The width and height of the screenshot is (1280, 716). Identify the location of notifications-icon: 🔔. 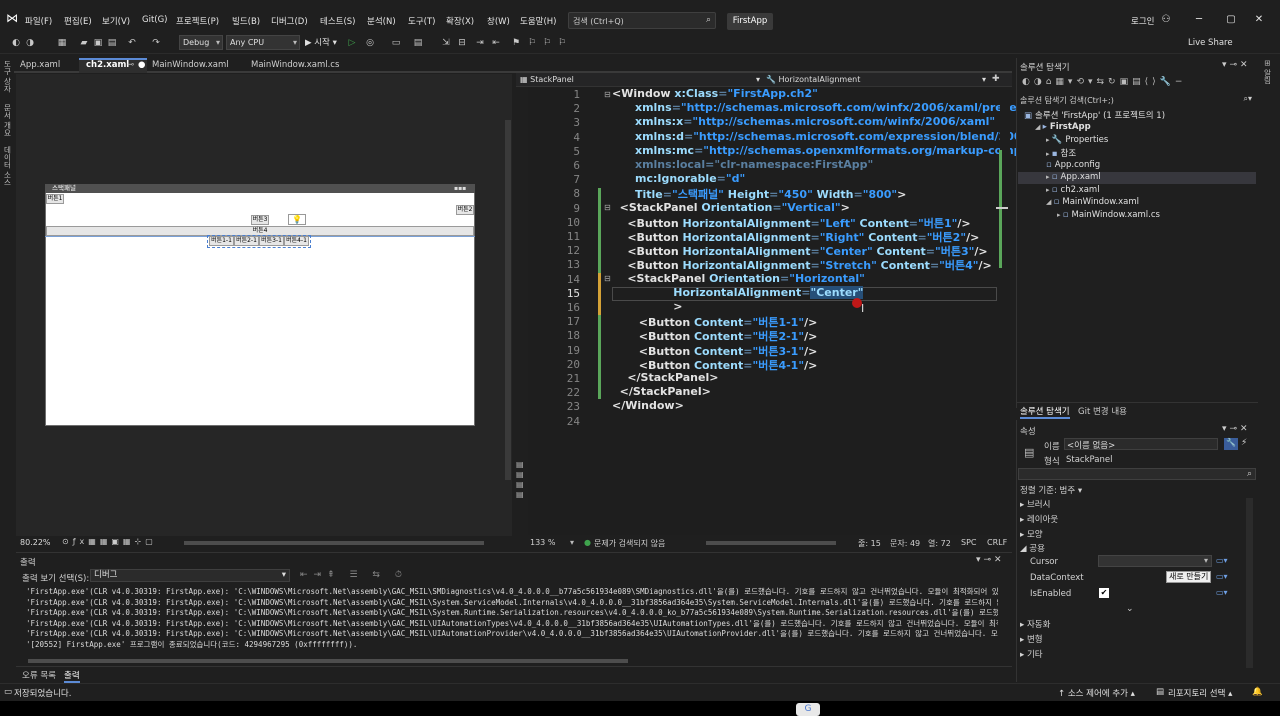
(1257, 692).